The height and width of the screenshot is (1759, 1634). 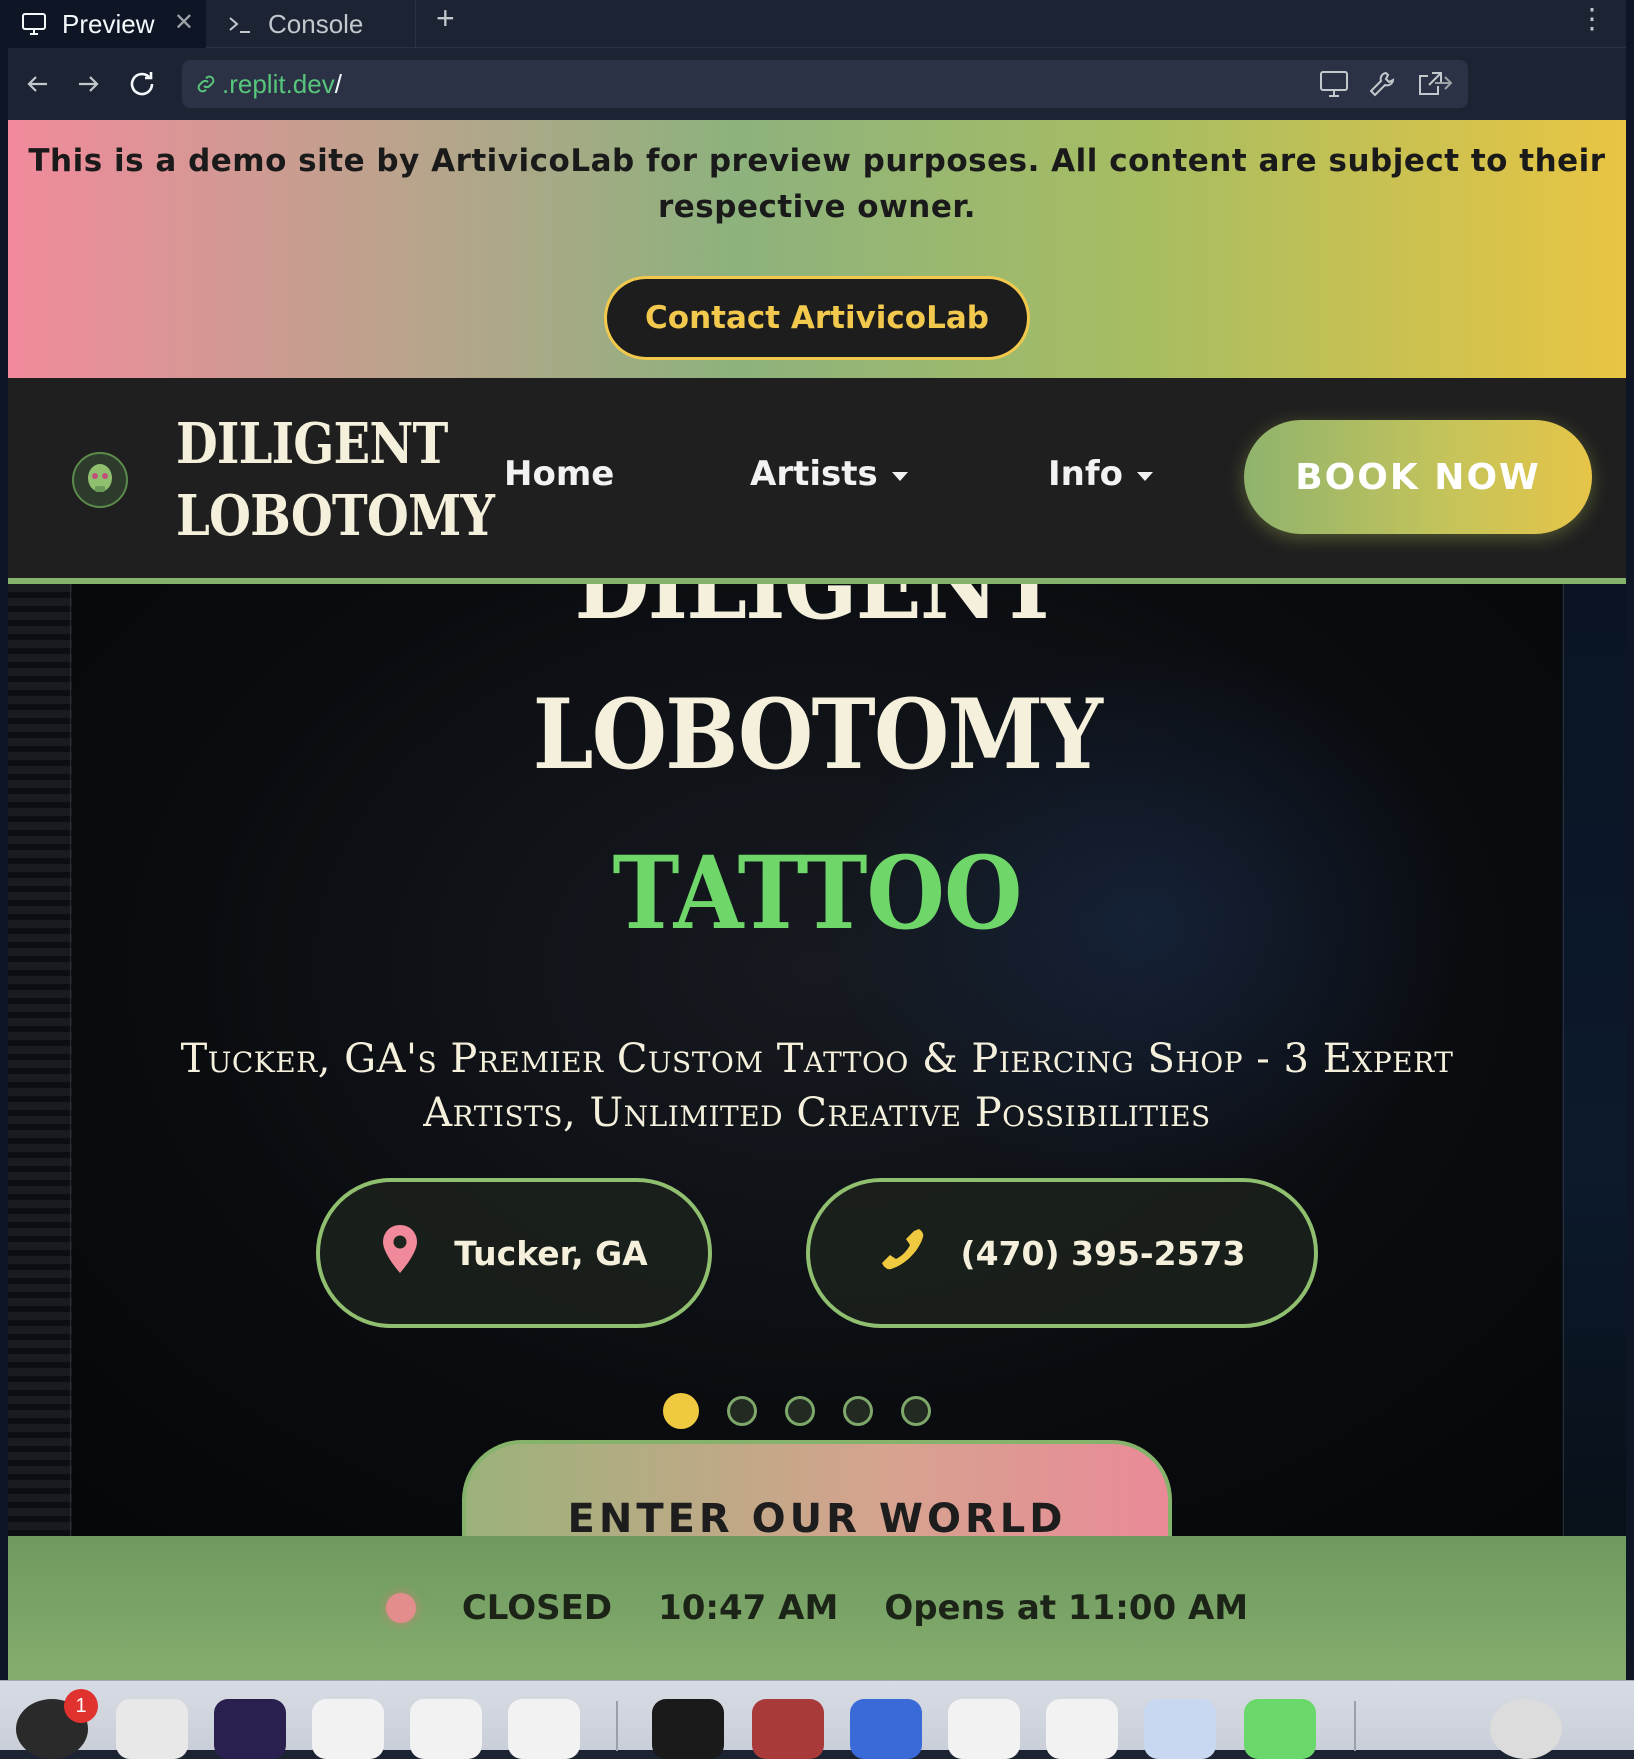 I want to click on tab-console: Console, so click(x=311, y=24).